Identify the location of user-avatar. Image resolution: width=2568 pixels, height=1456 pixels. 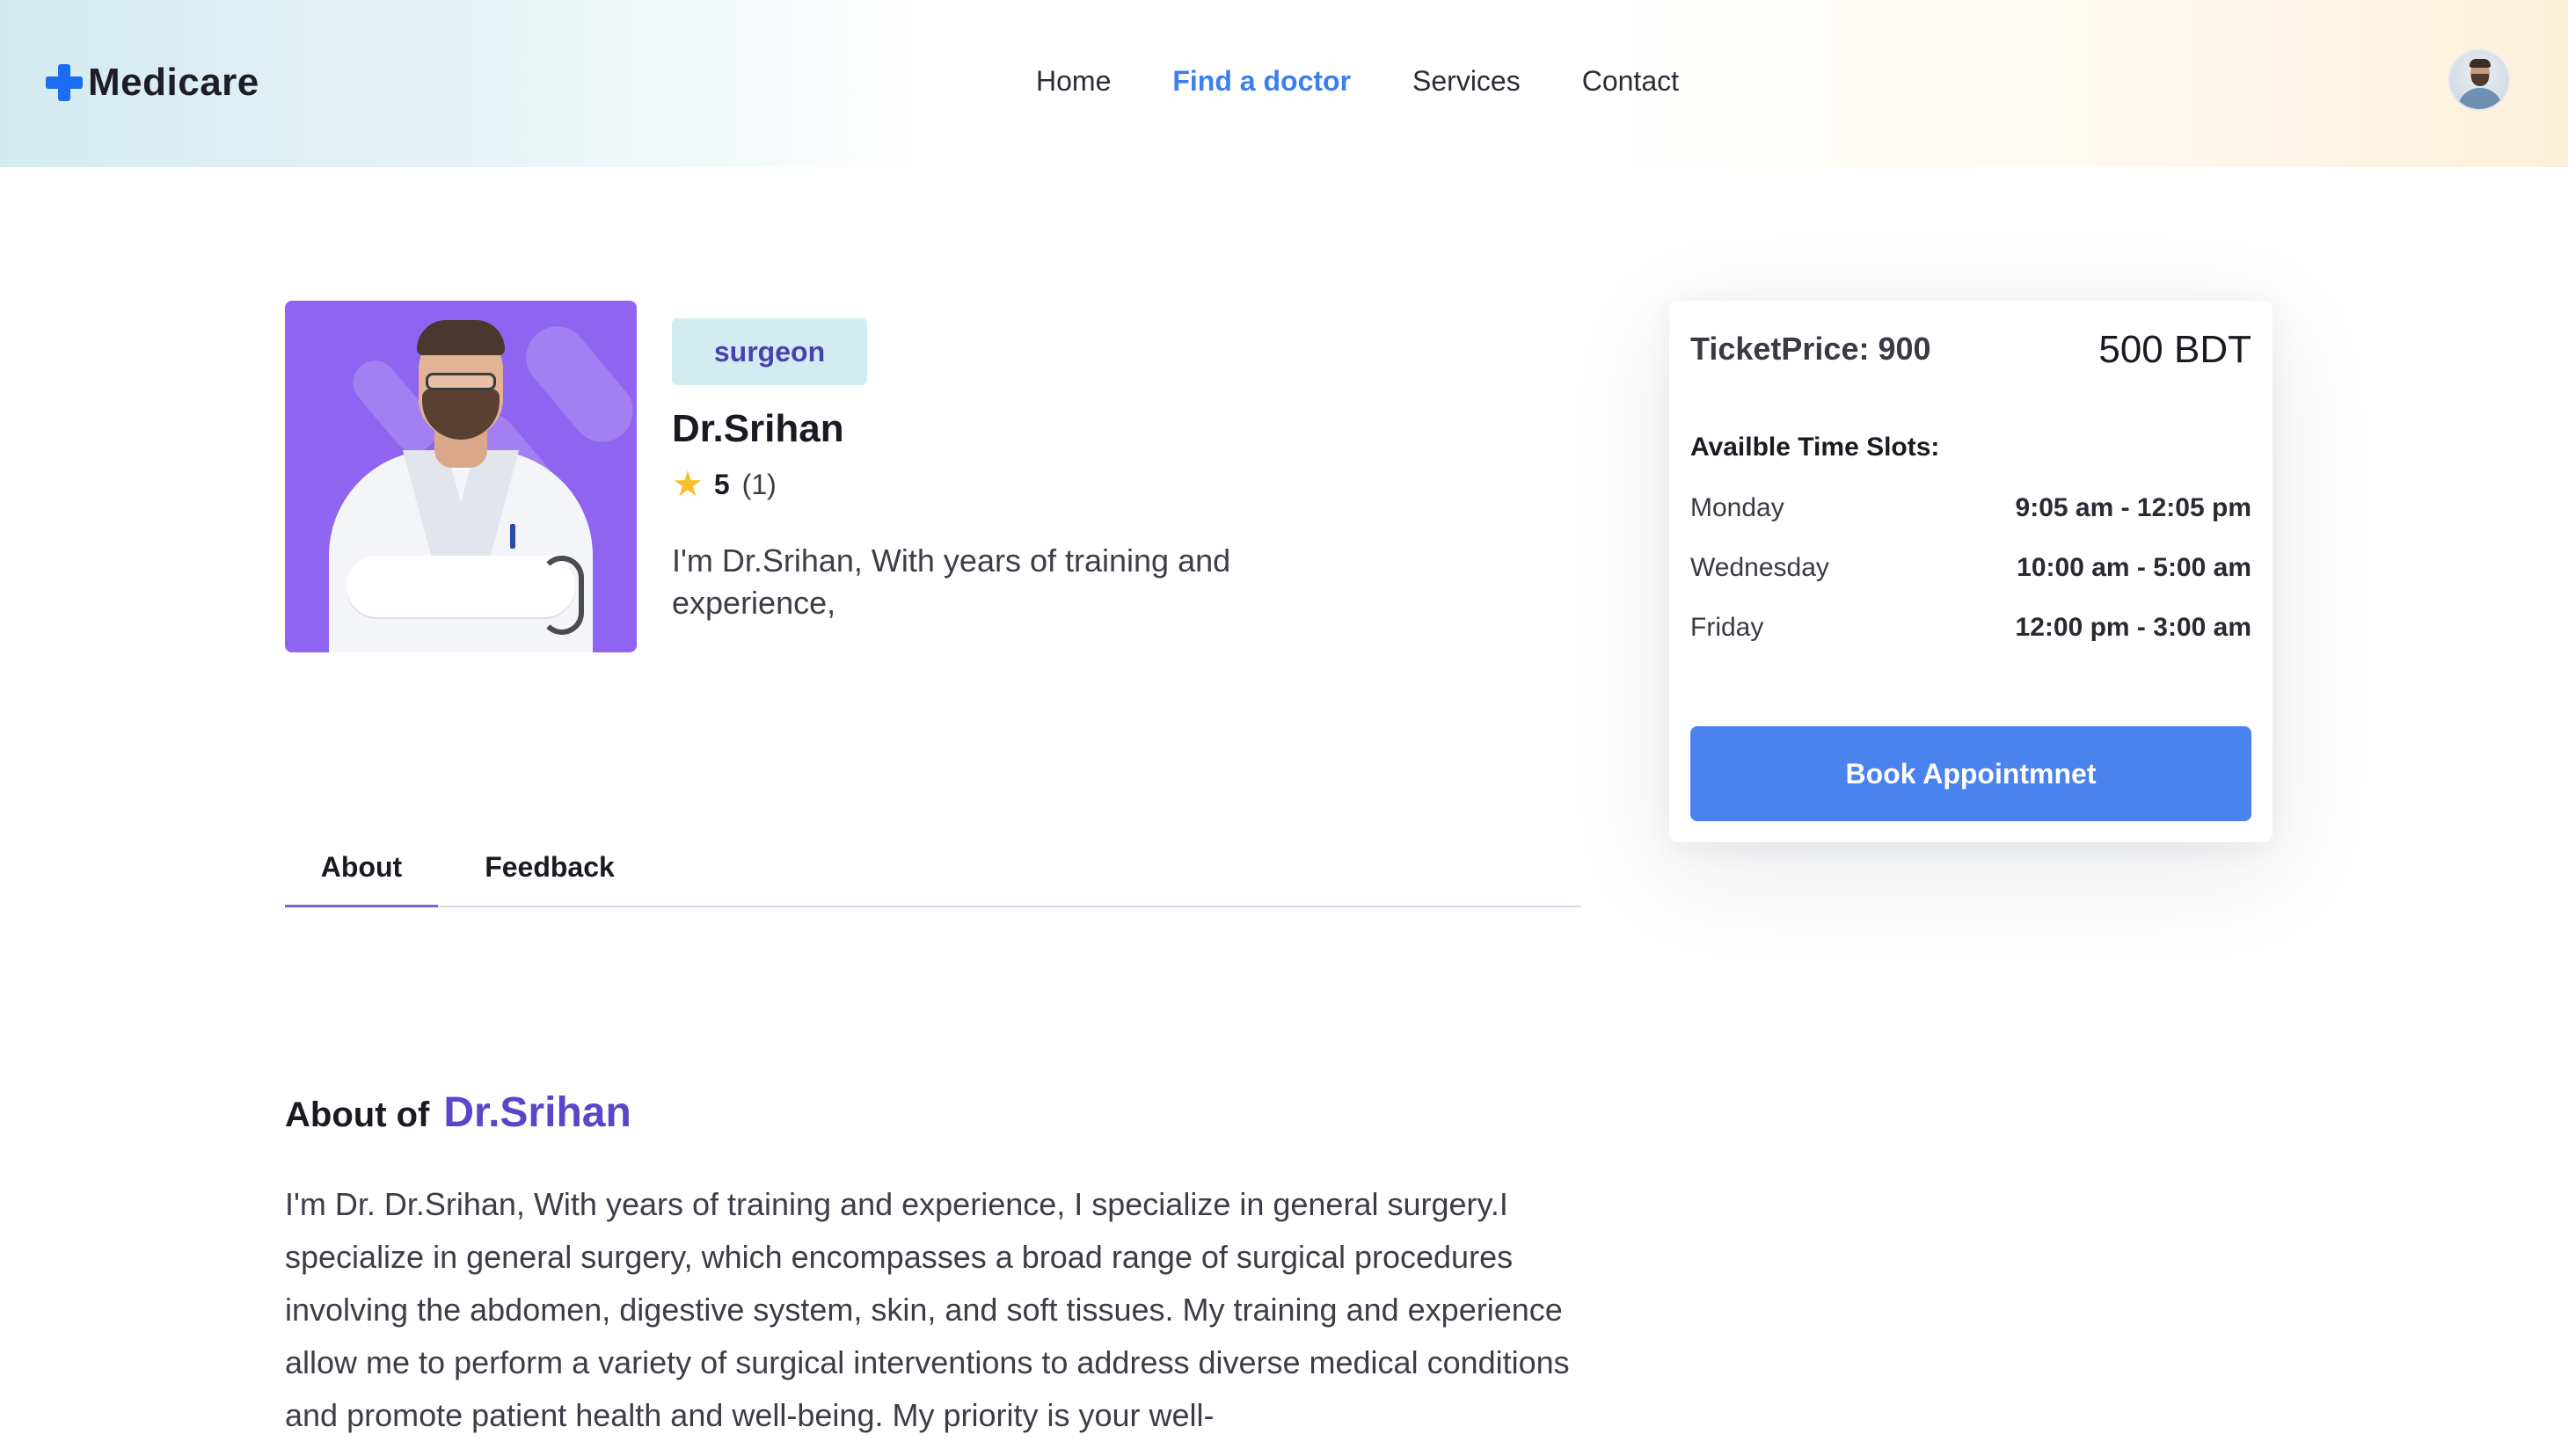
(2479, 80).